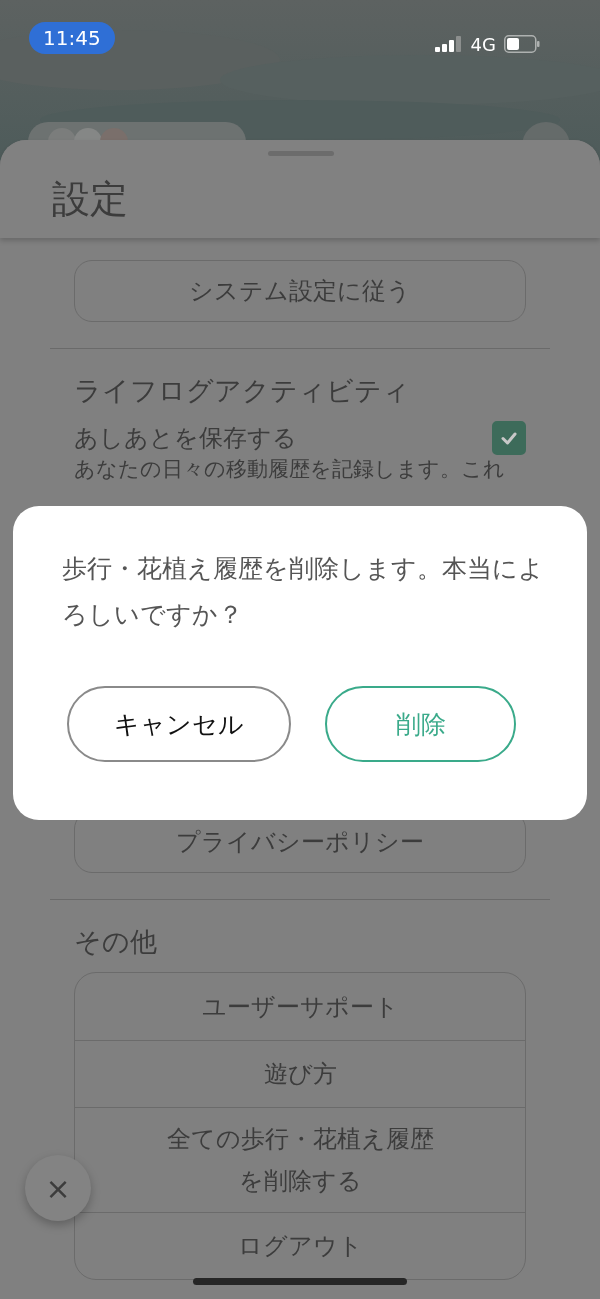 This screenshot has height=1299, width=600. I want to click on status-time: 11:45, so click(72, 38).